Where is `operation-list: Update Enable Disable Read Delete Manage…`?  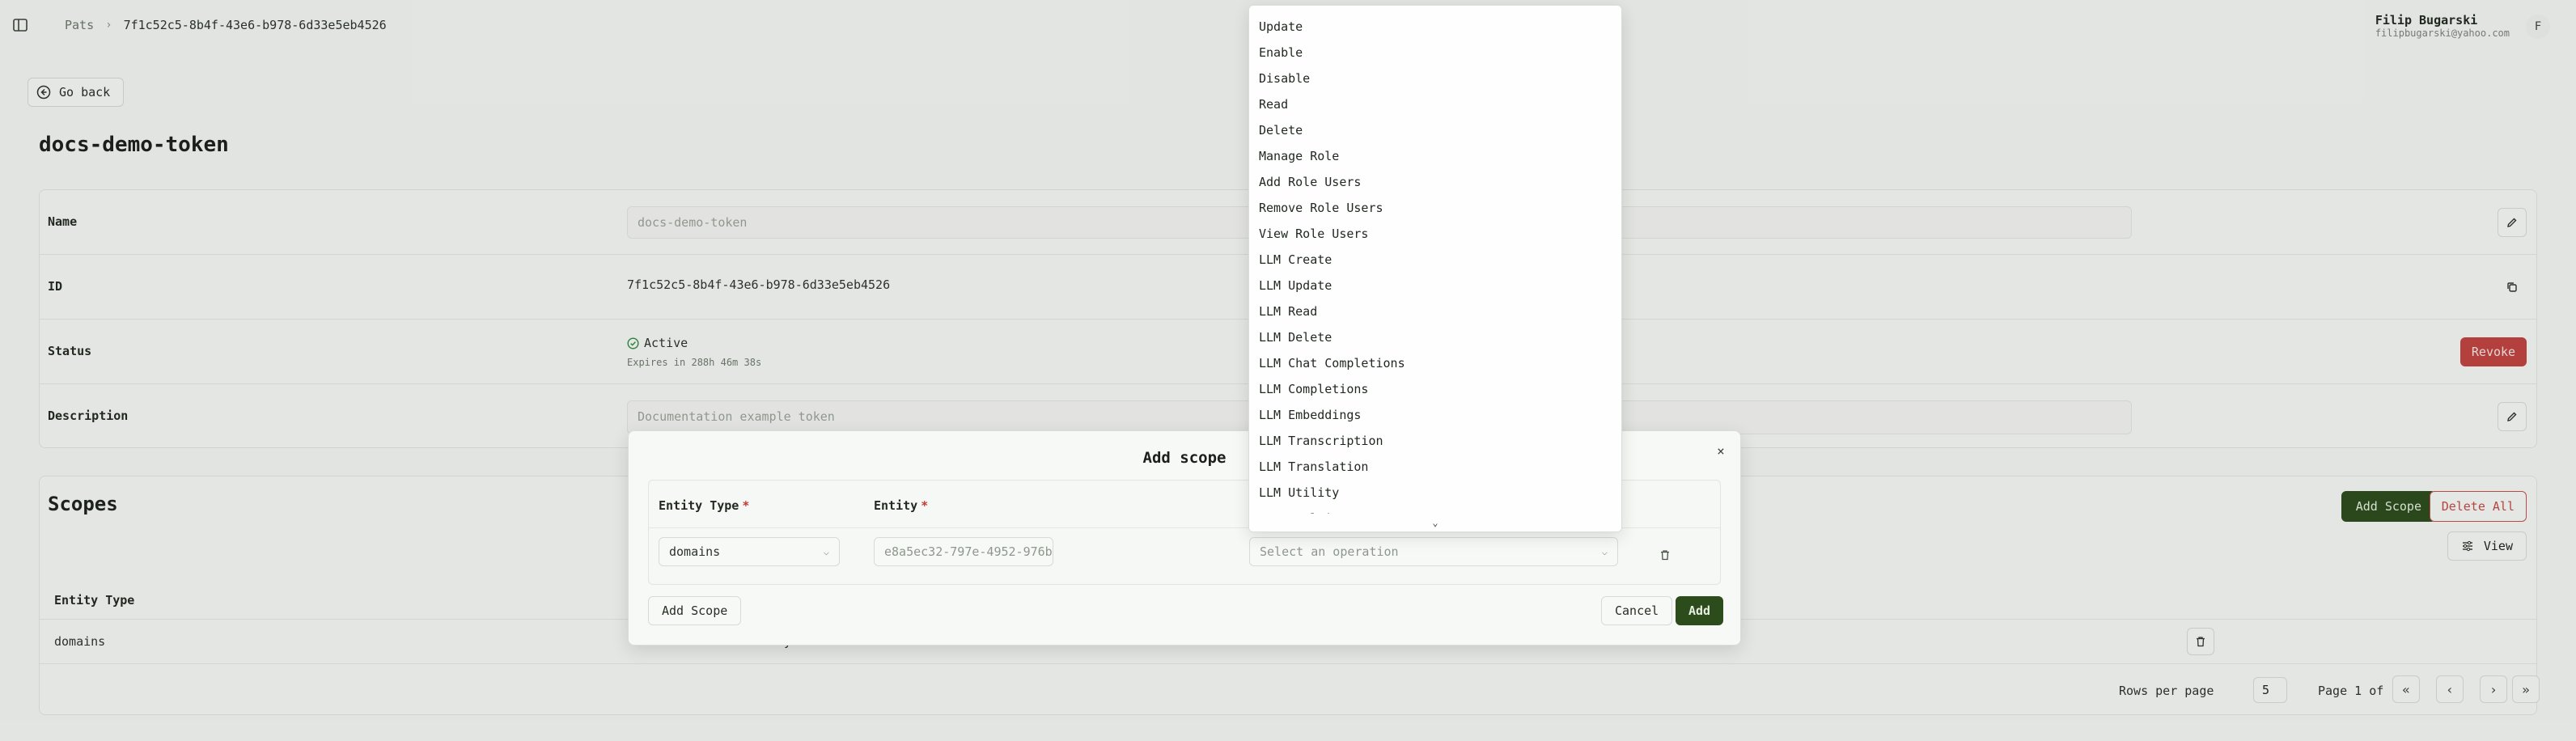 operation-list: Update Enable Disable Read Delete Manage… is located at coordinates (1435, 272).